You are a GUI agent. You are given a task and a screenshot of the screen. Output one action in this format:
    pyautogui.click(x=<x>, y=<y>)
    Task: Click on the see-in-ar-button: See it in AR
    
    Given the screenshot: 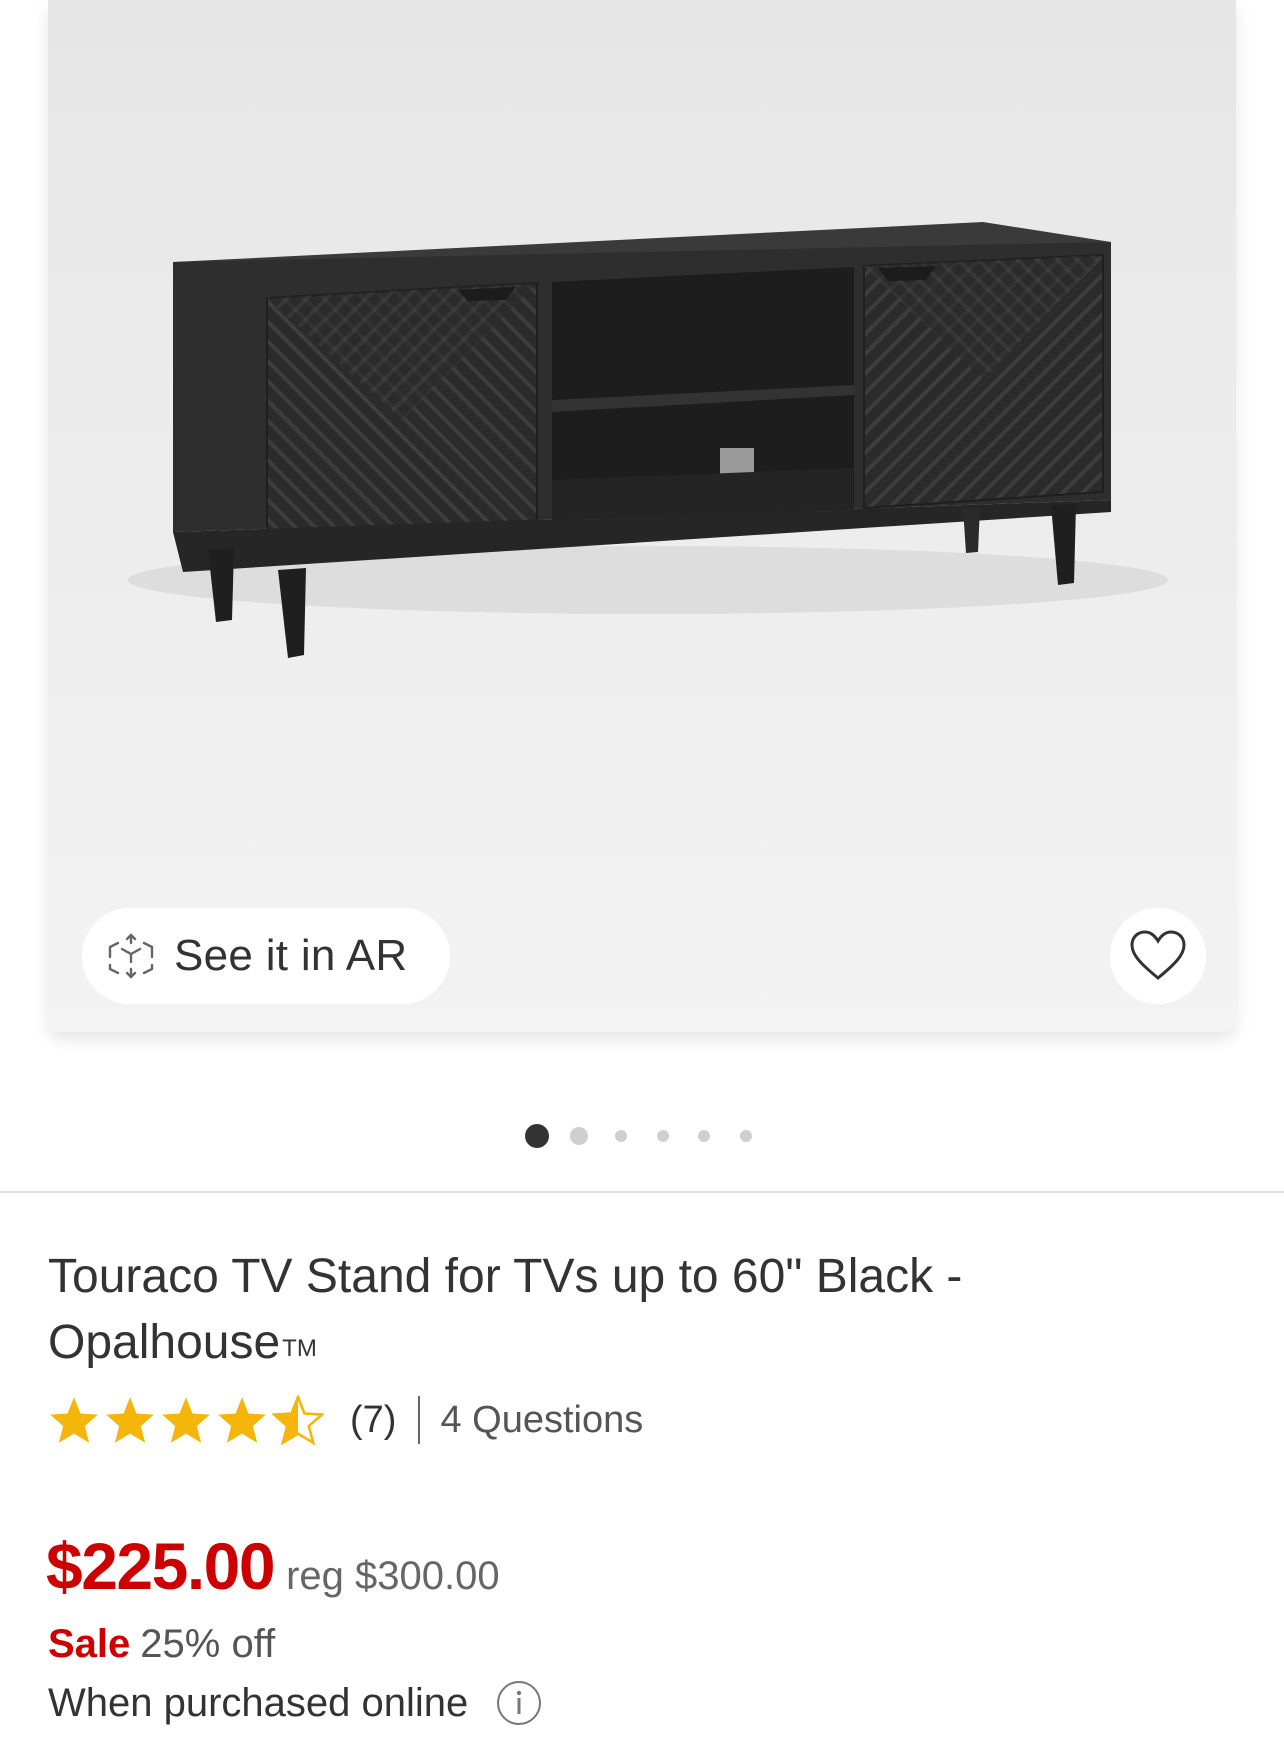 What is the action you would take?
    pyautogui.click(x=266, y=956)
    